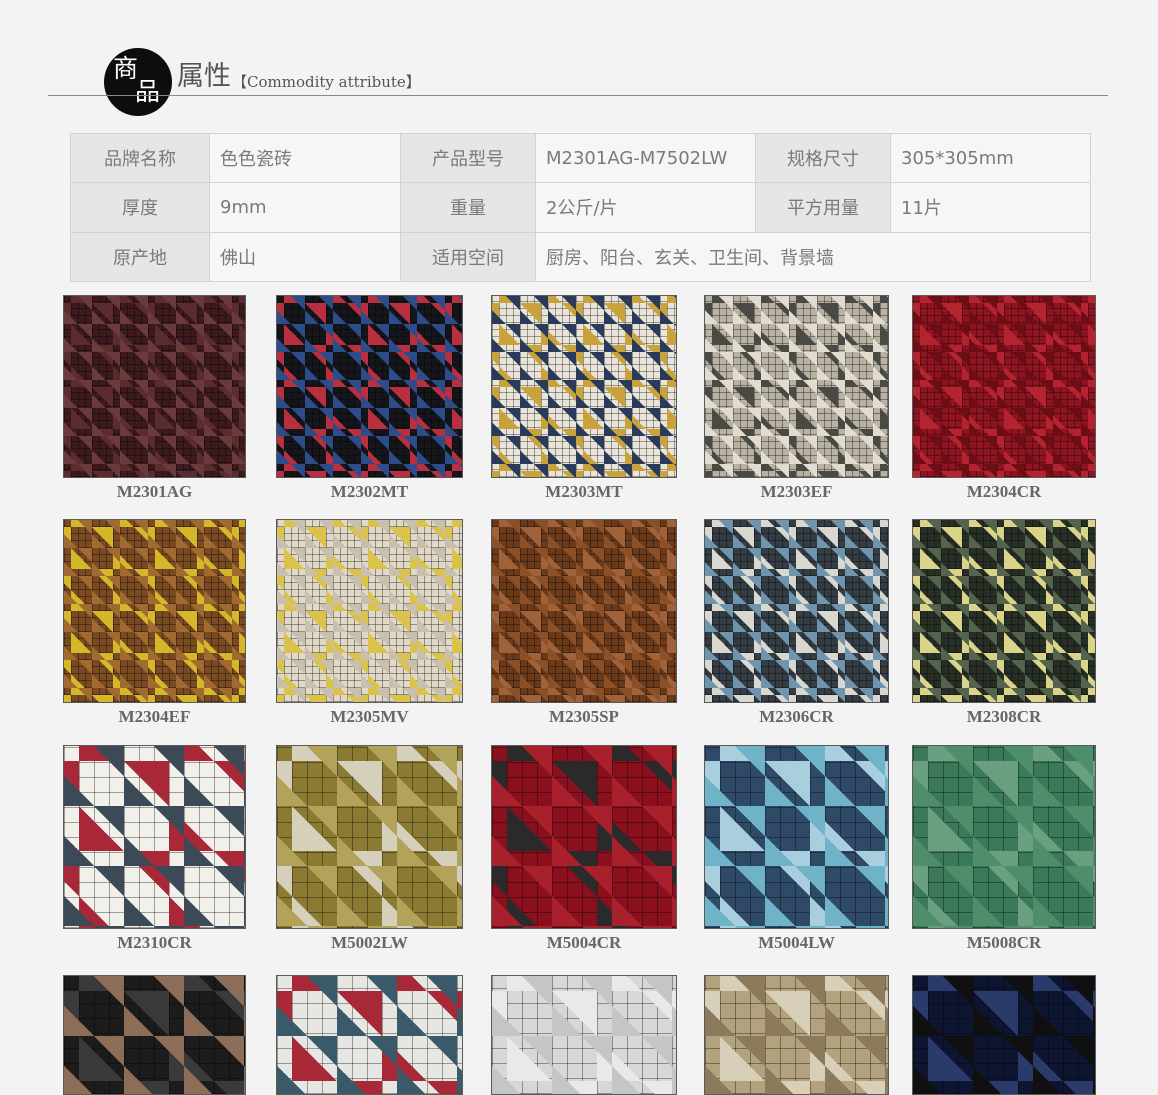  Describe the element at coordinates (369, 942) in the screenshot. I see `product-code: M5002LW` at that location.